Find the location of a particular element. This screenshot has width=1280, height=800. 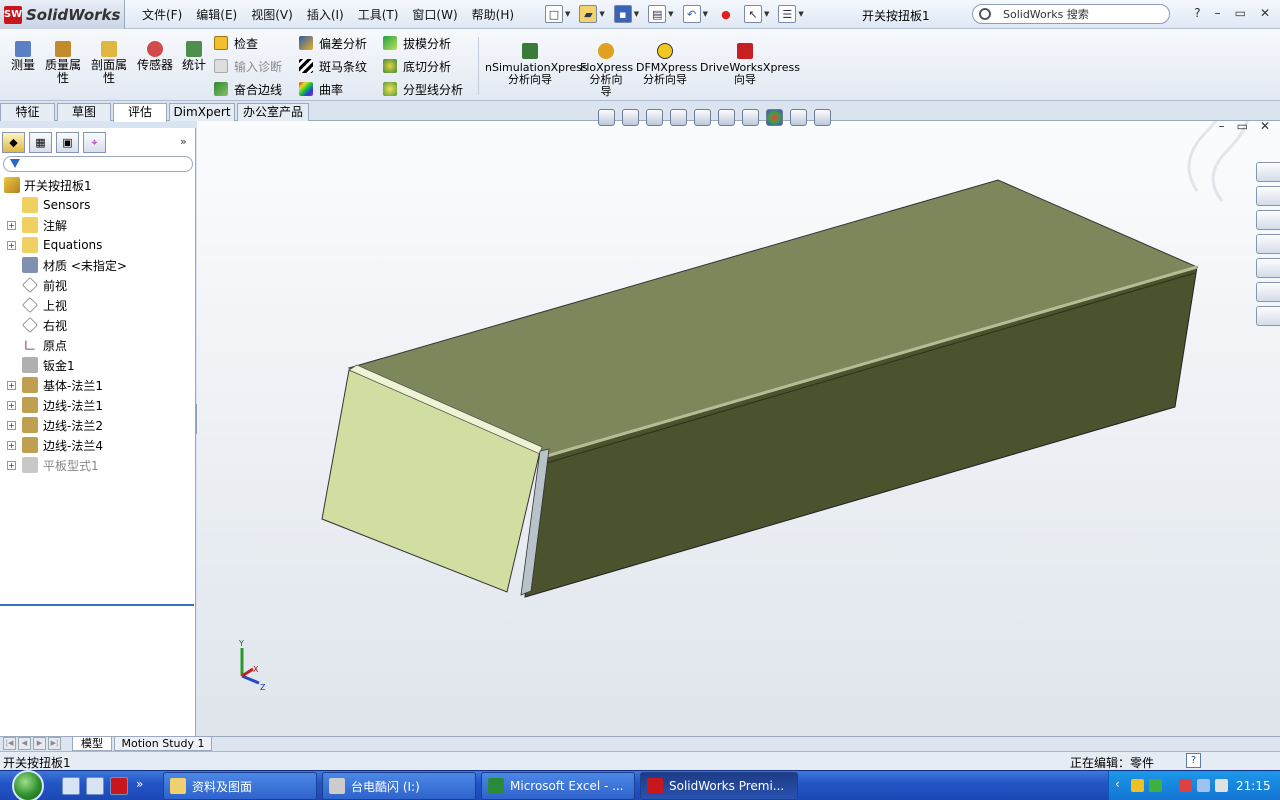

zebra-stripes-button: 斑马条纹 is located at coordinates (333, 66).